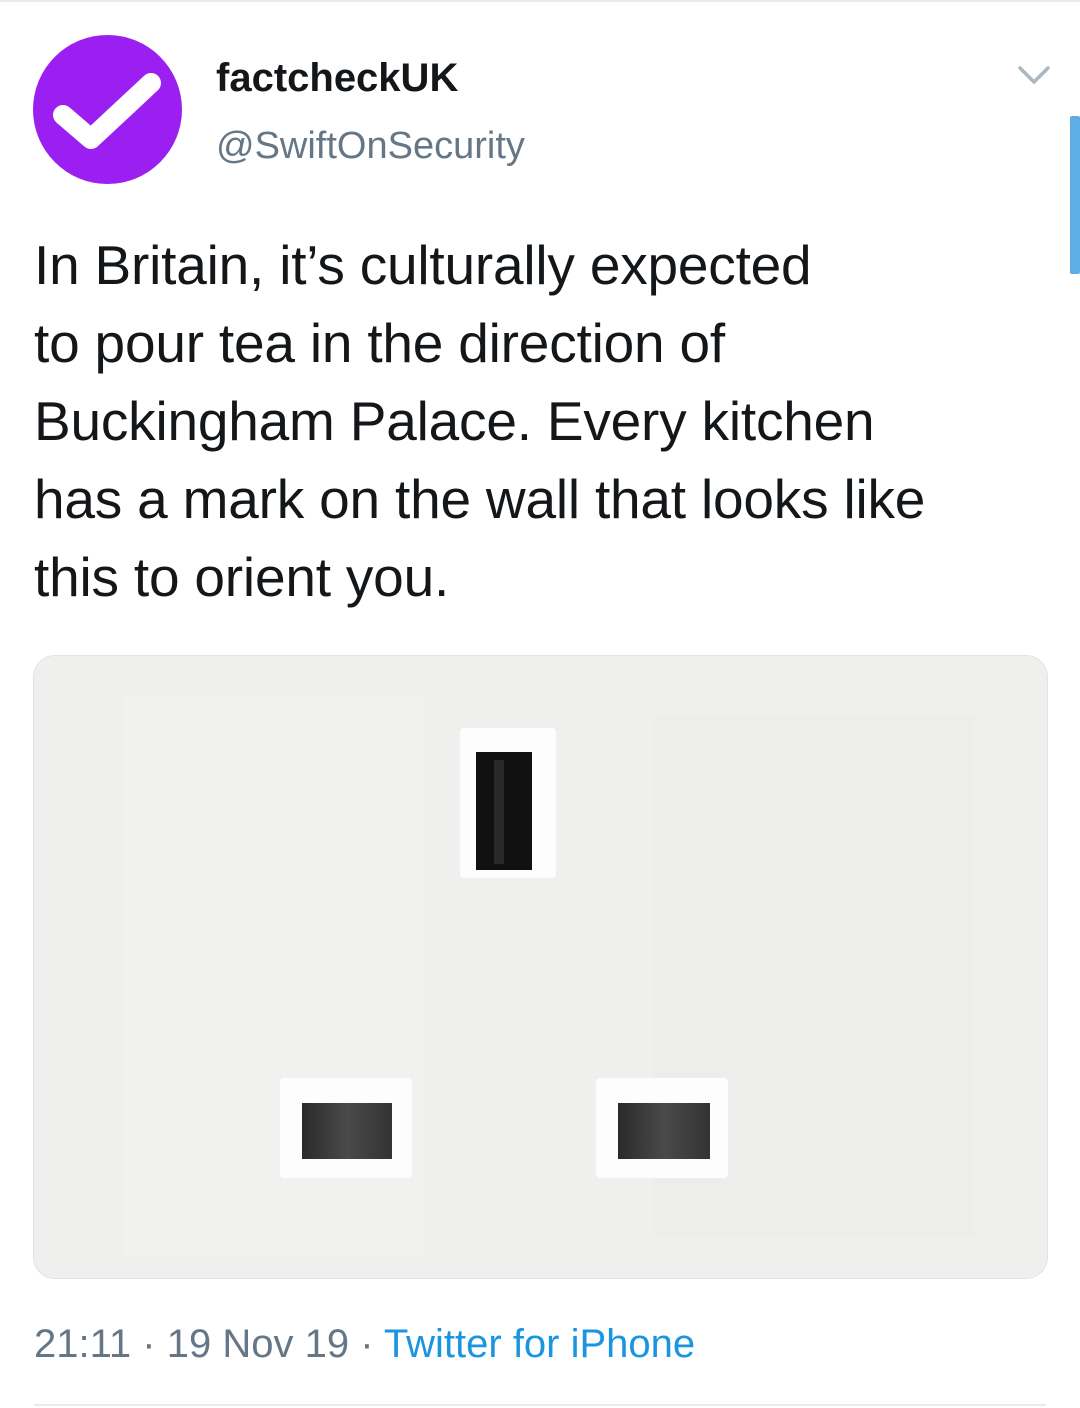 The height and width of the screenshot is (1408, 1080). I want to click on scroll-indicator, so click(1075, 195).